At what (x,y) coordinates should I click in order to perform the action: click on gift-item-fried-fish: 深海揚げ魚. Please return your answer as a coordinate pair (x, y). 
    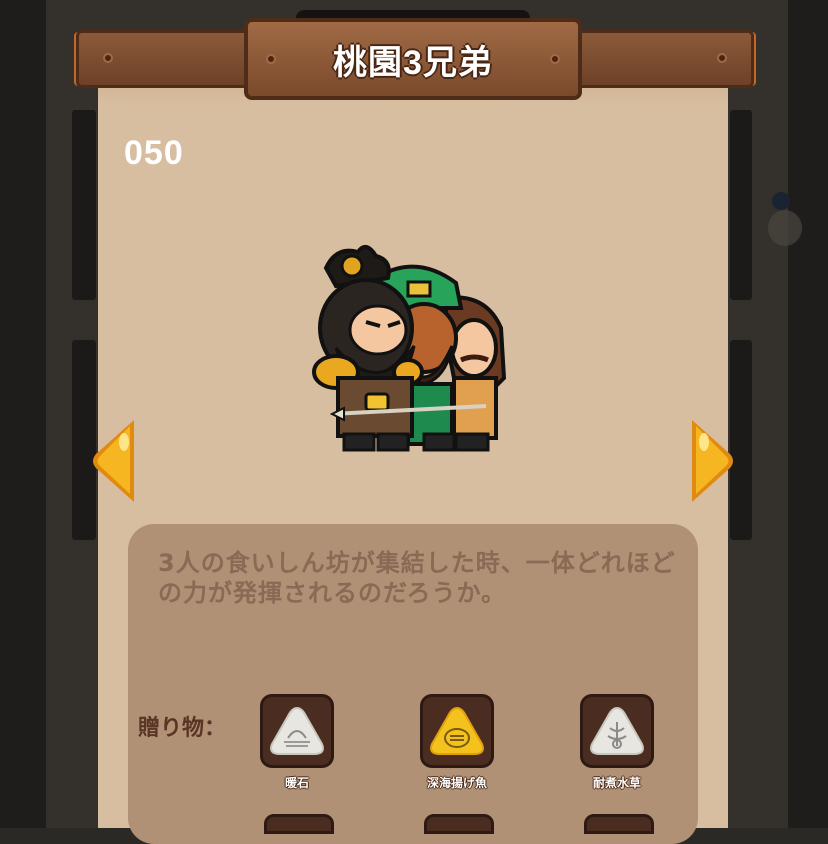
    Looking at the image, I should click on (457, 742).